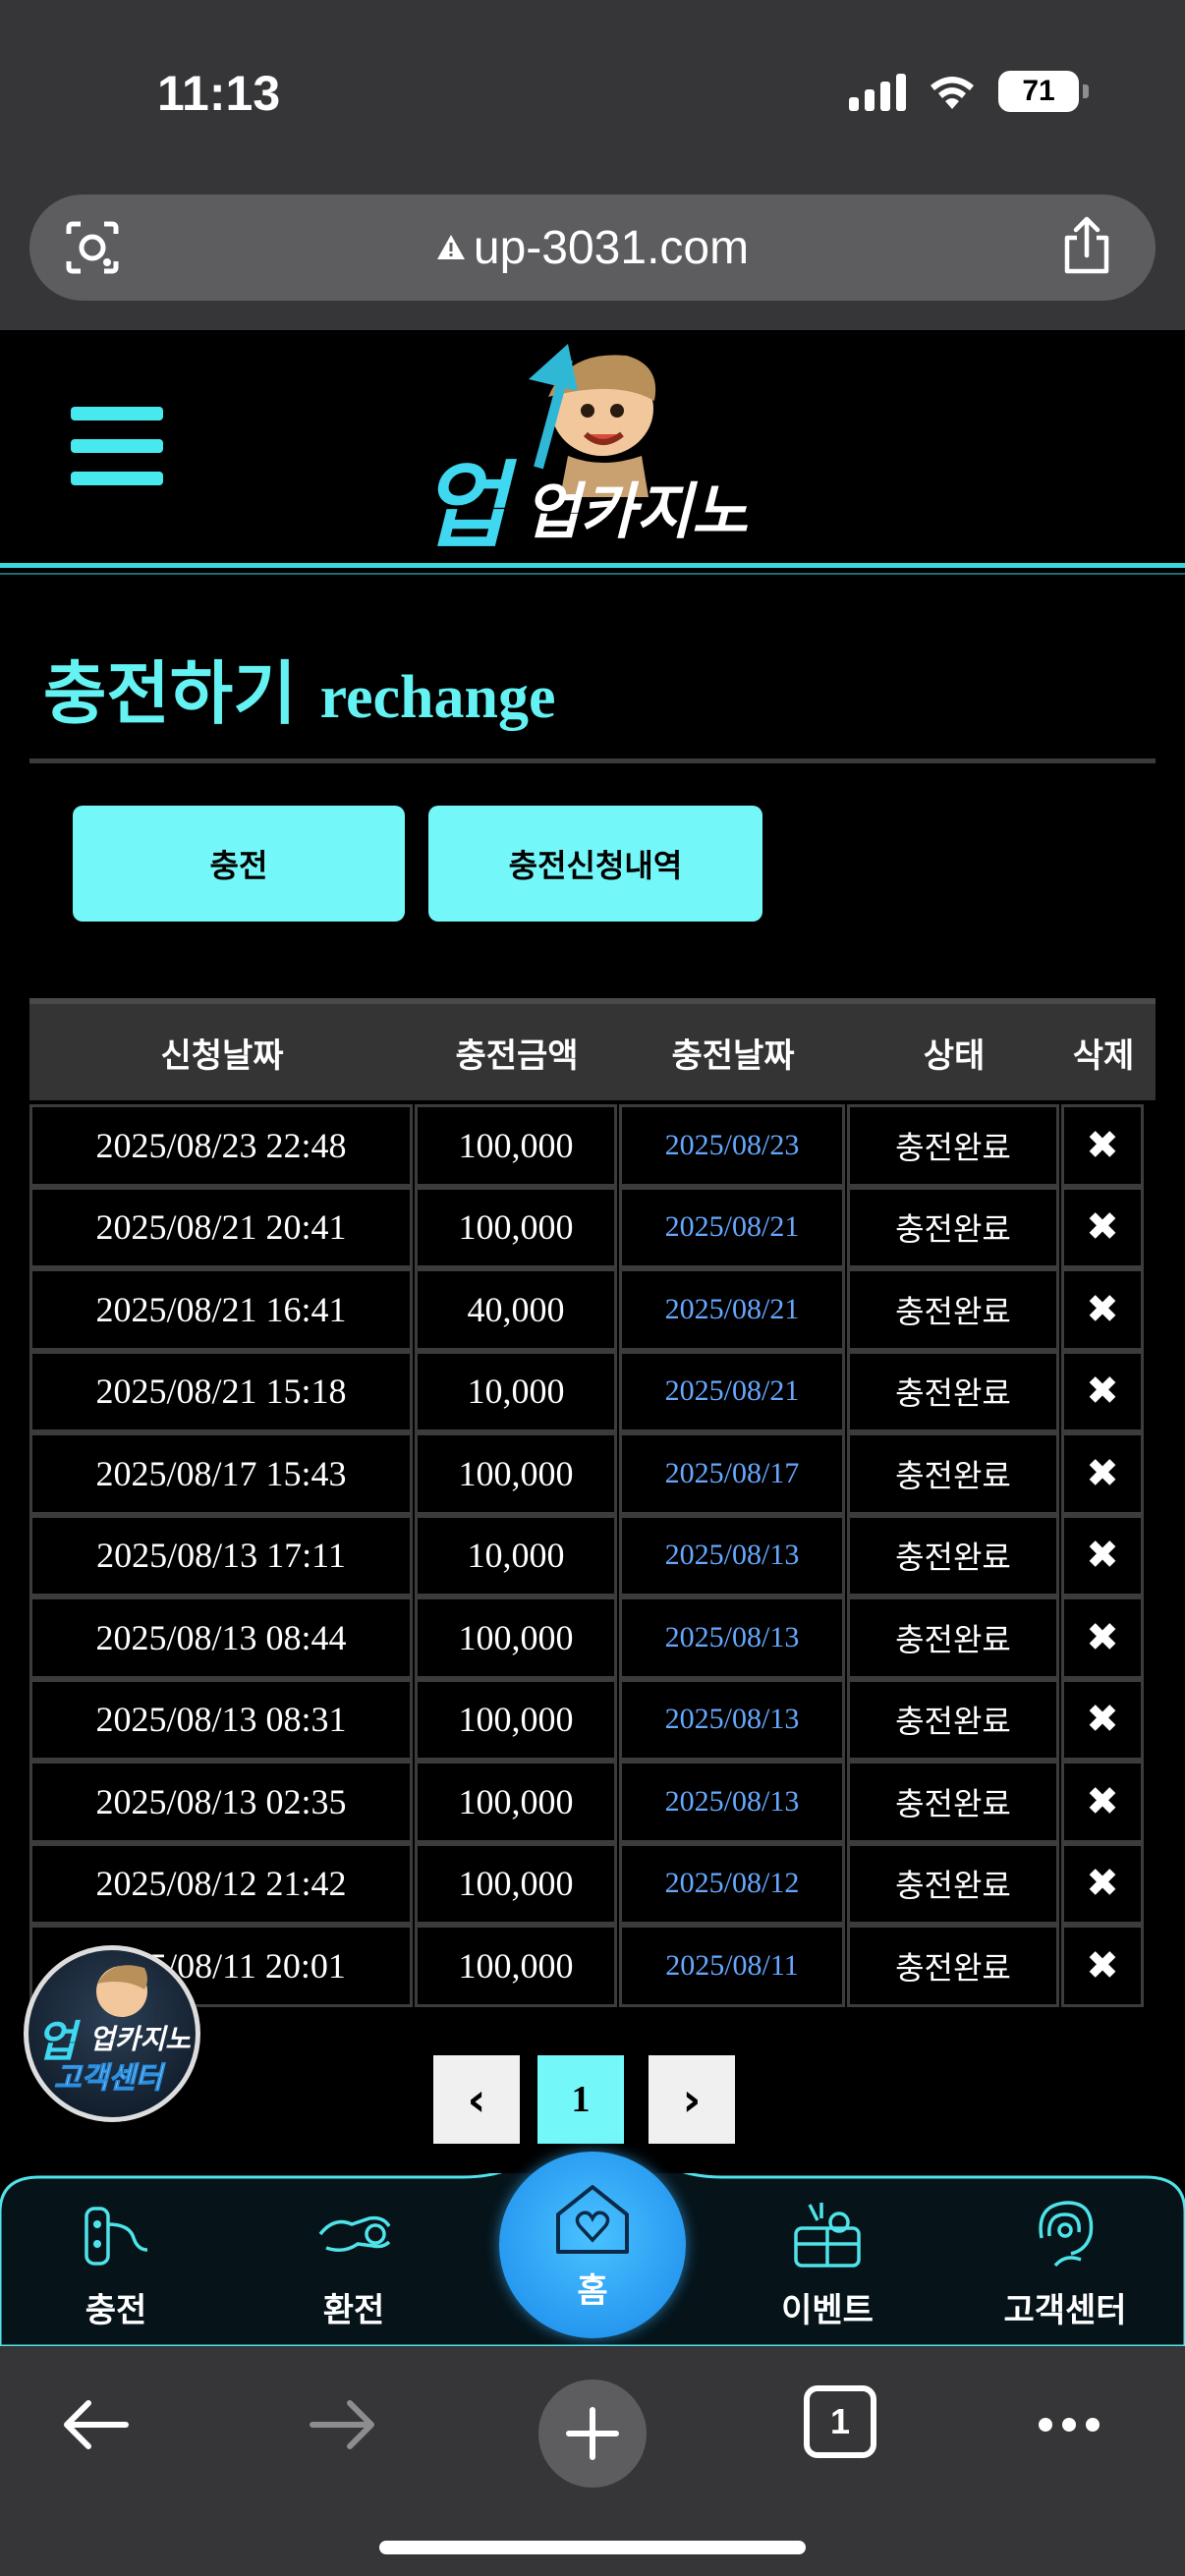 Image resolution: width=1185 pixels, height=2576 pixels. I want to click on pagination-next-button: ›, so click(692, 2099).